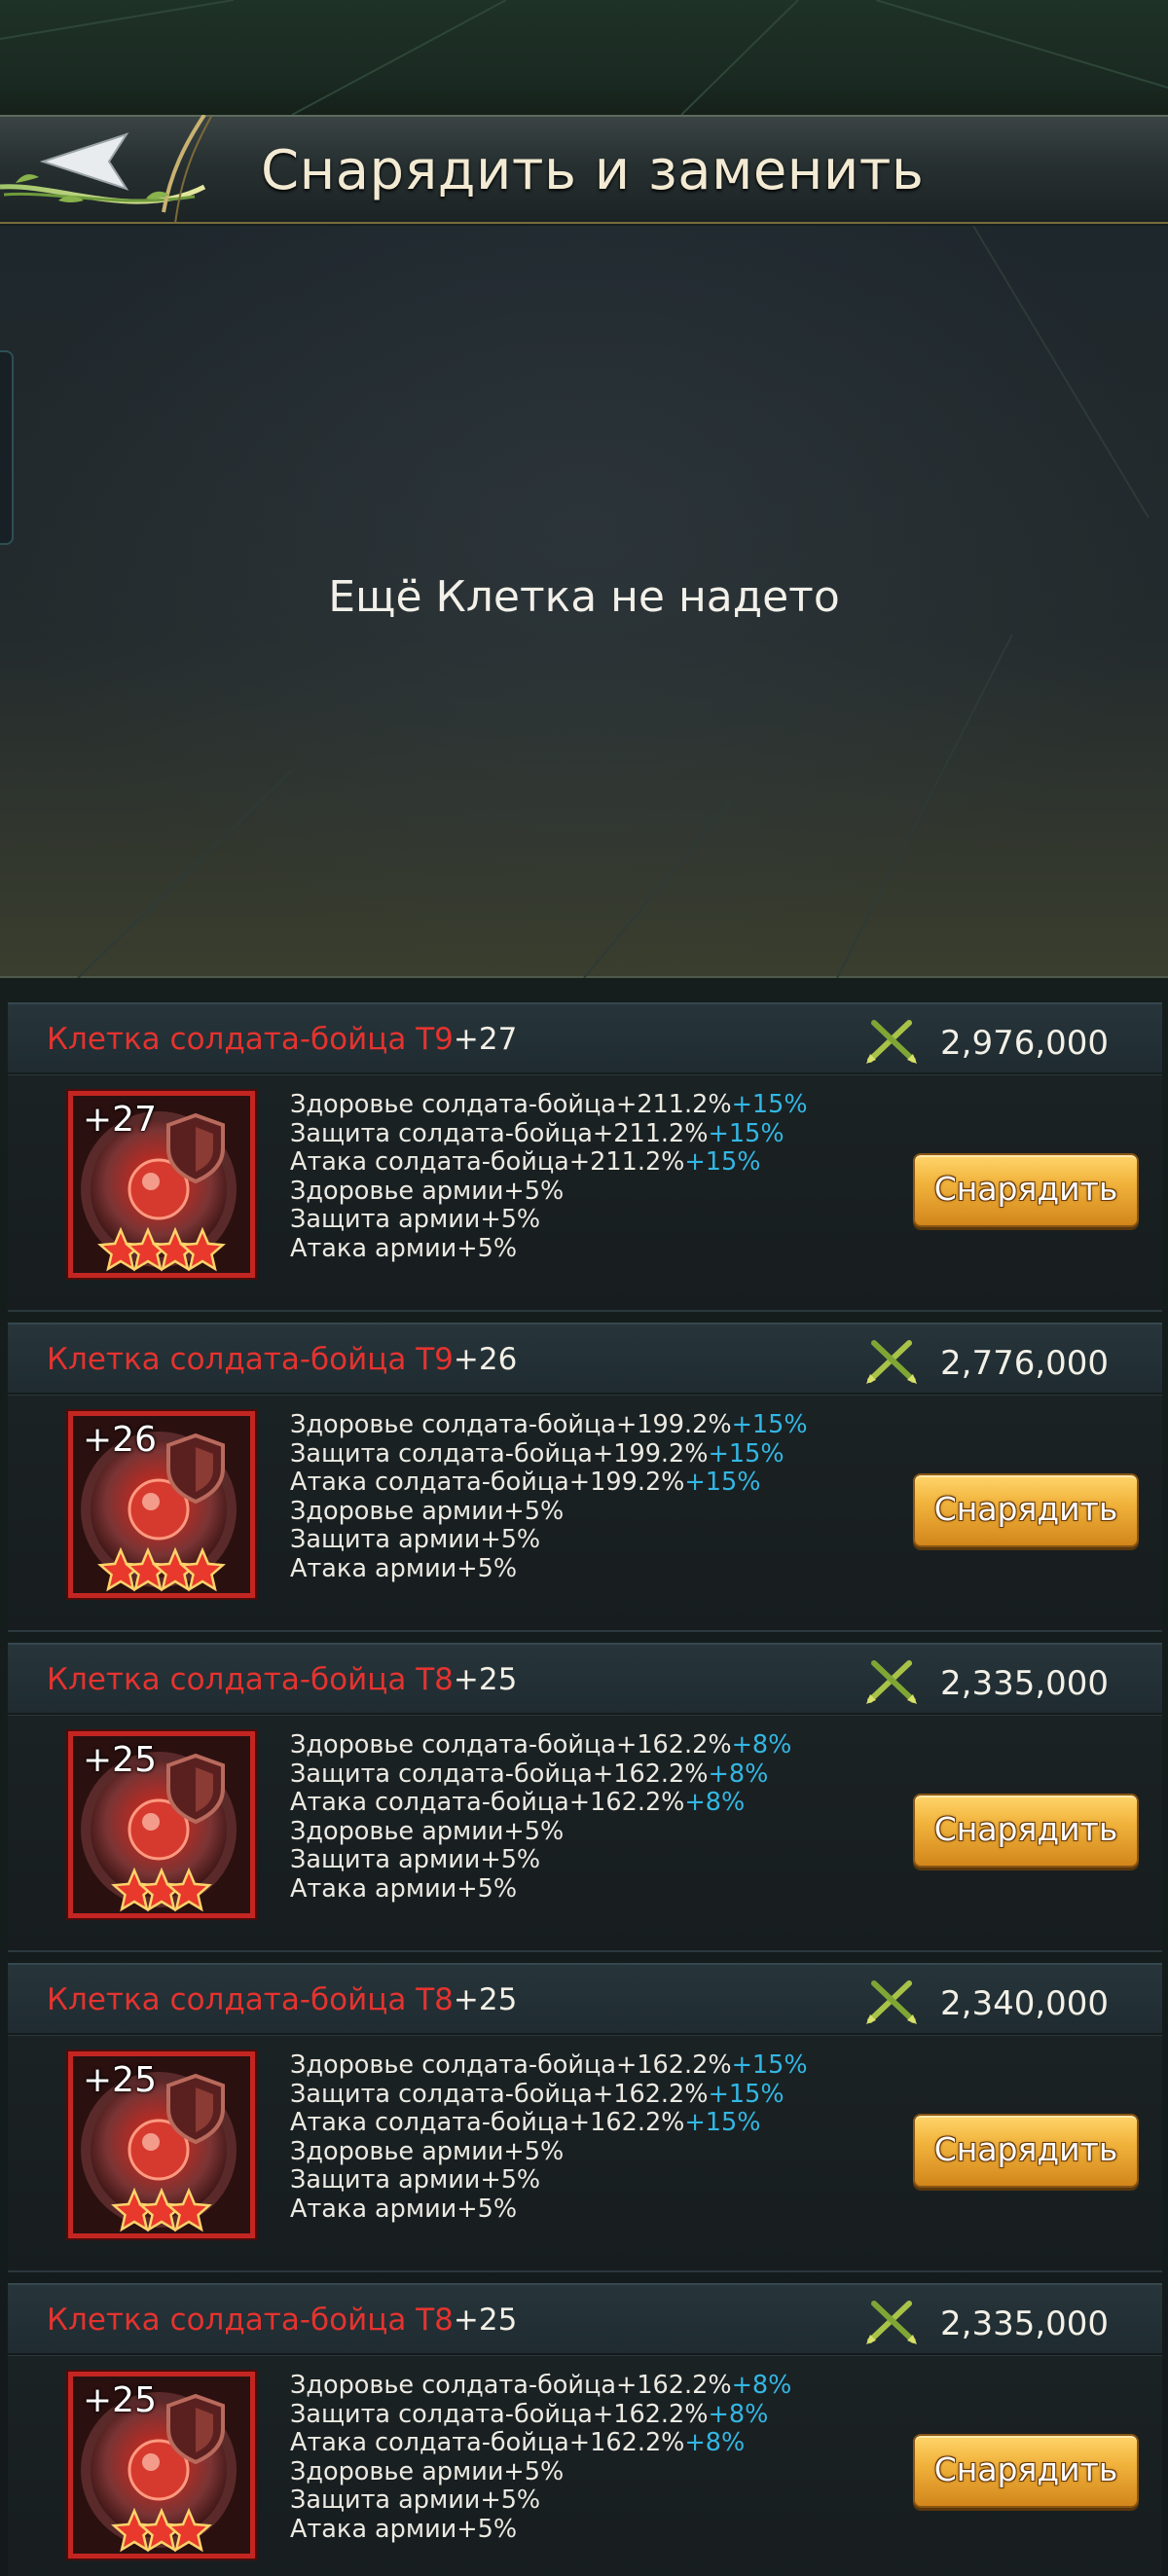 The height and width of the screenshot is (2576, 1168). What do you see at coordinates (488, 1482) in the screenshot?
I see `stat-text: Атака солдата-бойца+199.2%` at bounding box center [488, 1482].